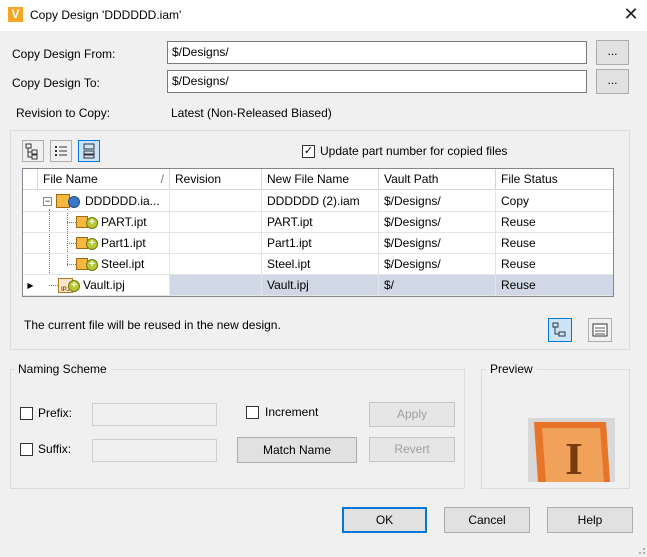 The width and height of the screenshot is (647, 557). I want to click on vault-app-icon: V, so click(15, 14).